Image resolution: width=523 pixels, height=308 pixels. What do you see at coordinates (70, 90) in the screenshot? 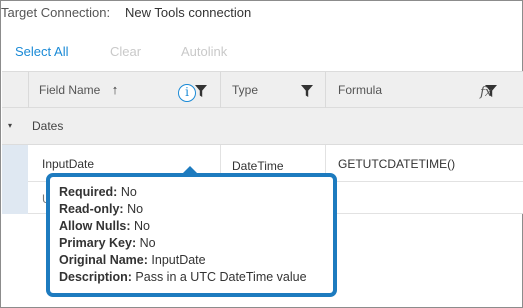
I see `field-name-header-label: Field Name` at bounding box center [70, 90].